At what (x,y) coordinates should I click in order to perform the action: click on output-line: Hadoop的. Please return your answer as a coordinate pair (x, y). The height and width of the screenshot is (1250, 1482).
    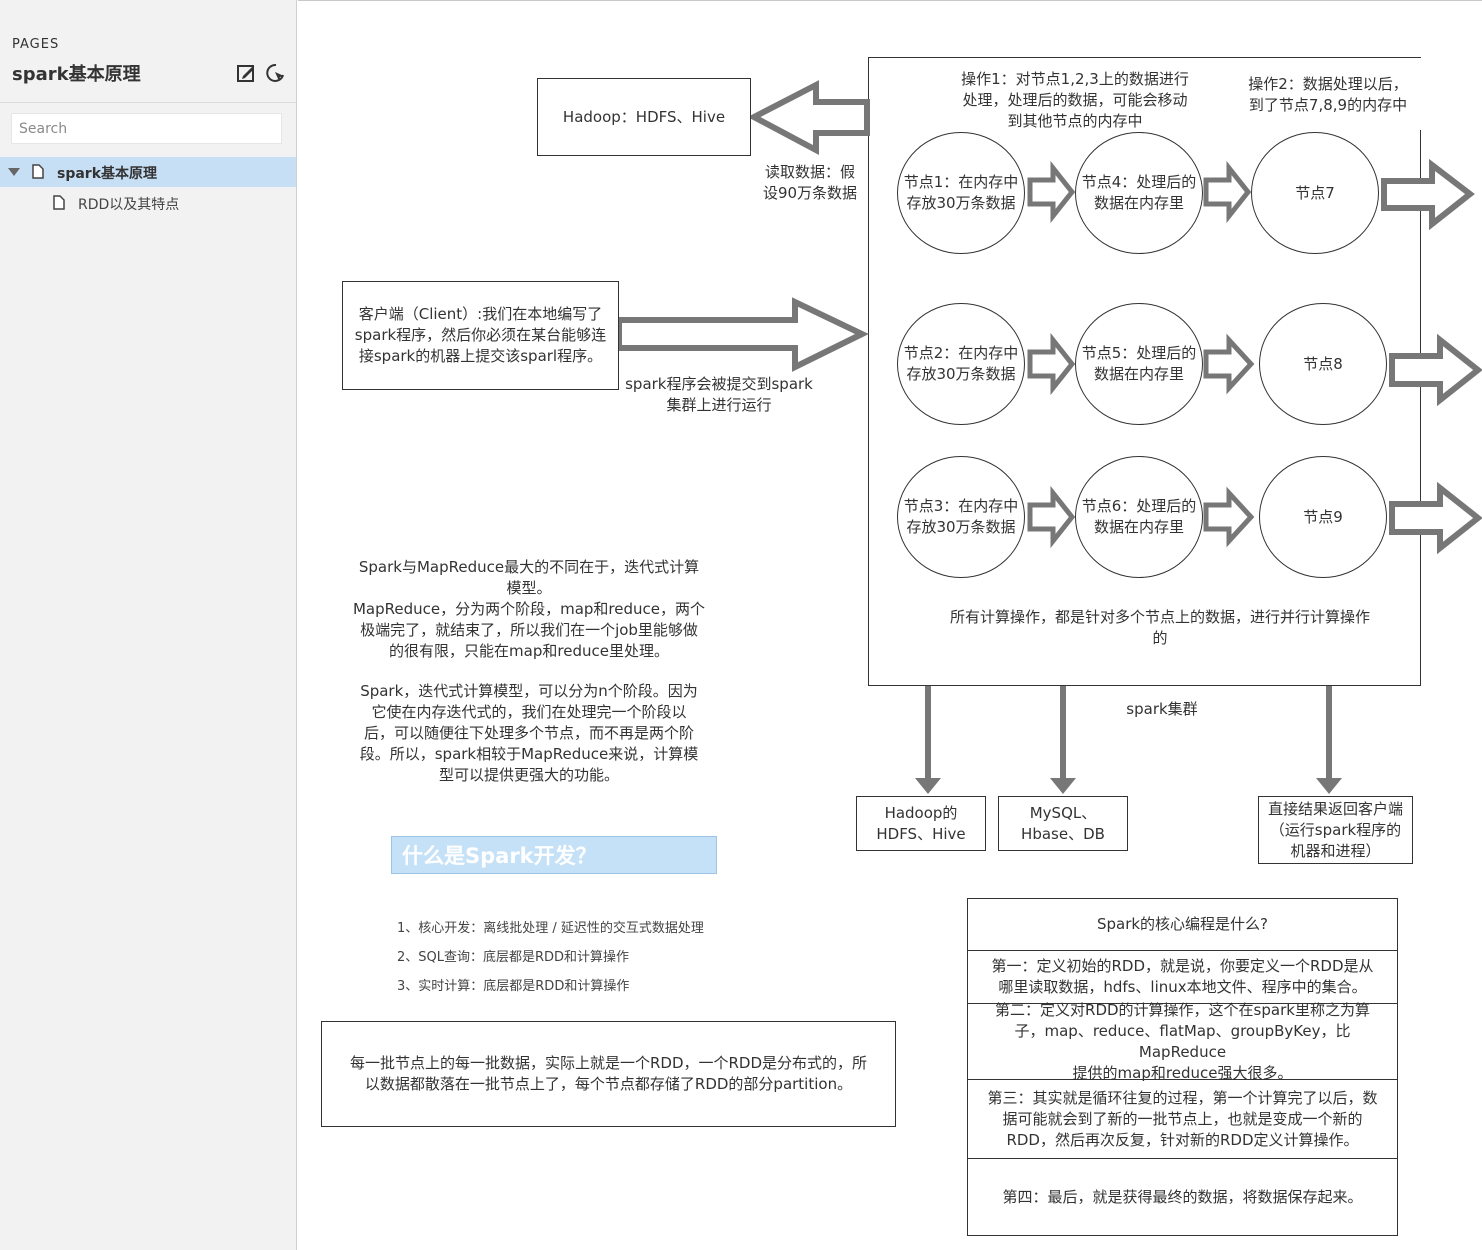
    Looking at the image, I should click on (921, 812).